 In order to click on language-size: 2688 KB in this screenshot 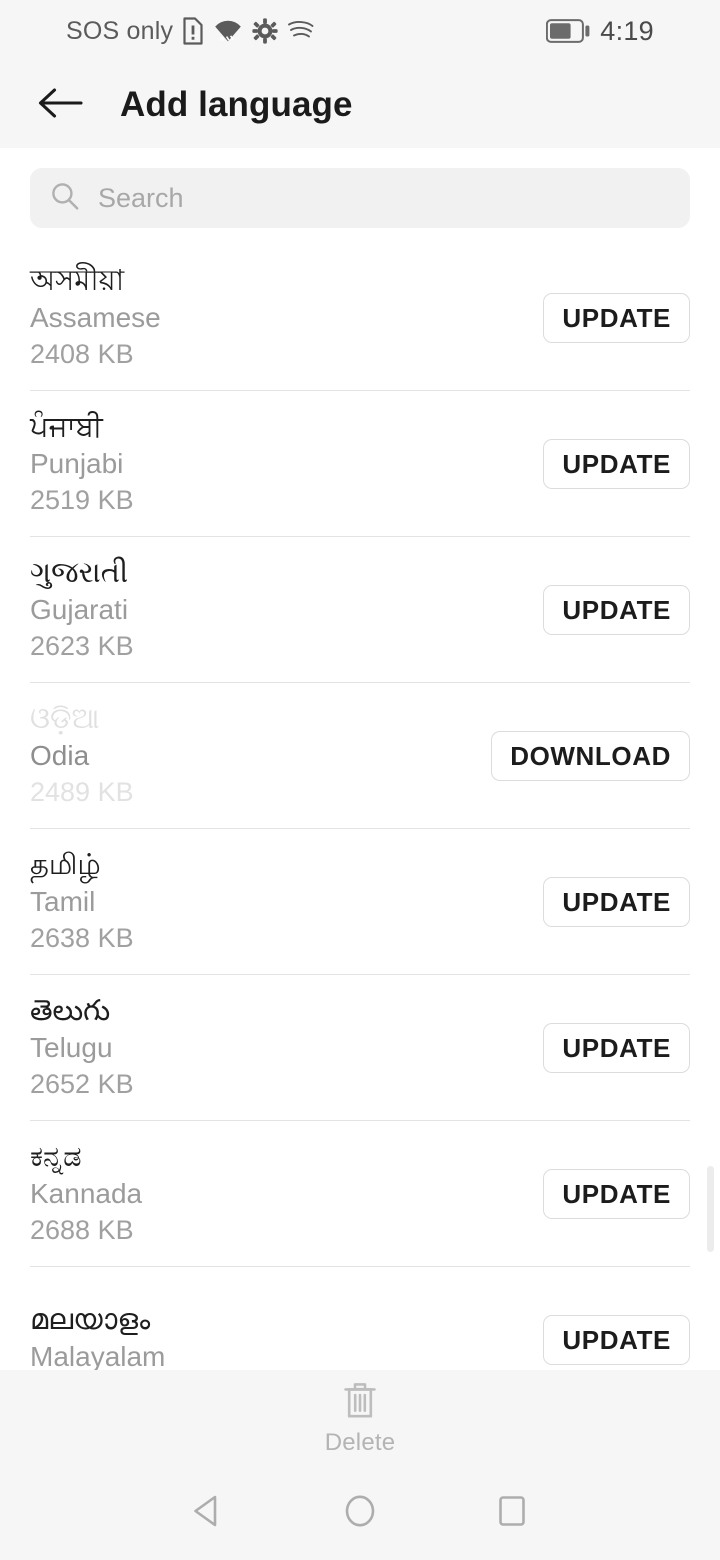, I will do `click(82, 1230)`.